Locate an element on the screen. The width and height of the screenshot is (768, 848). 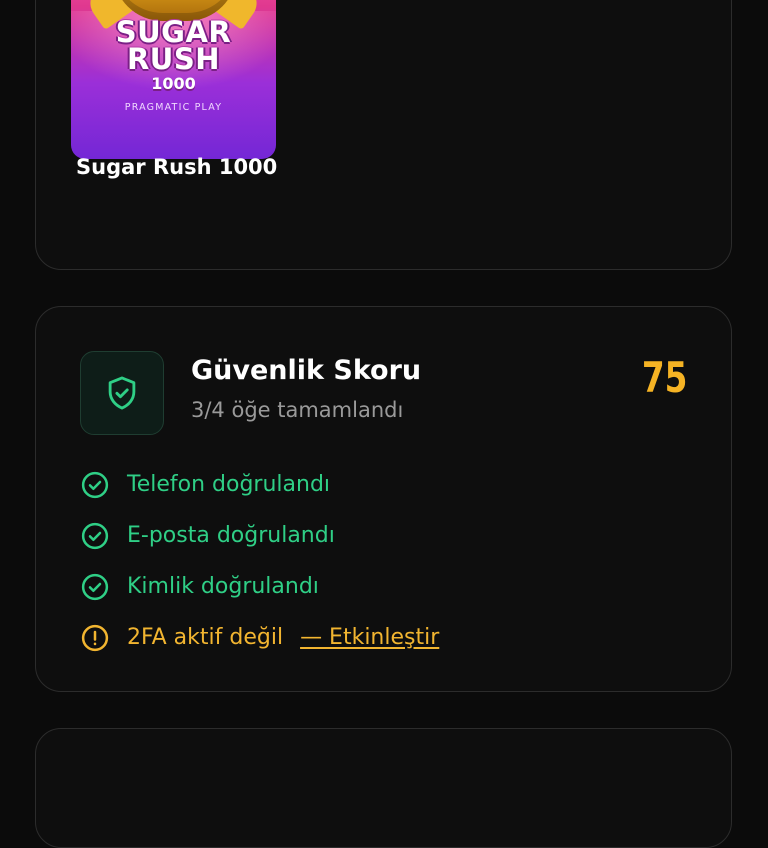
security-title: Güvenlik Skoru is located at coordinates (306, 370).